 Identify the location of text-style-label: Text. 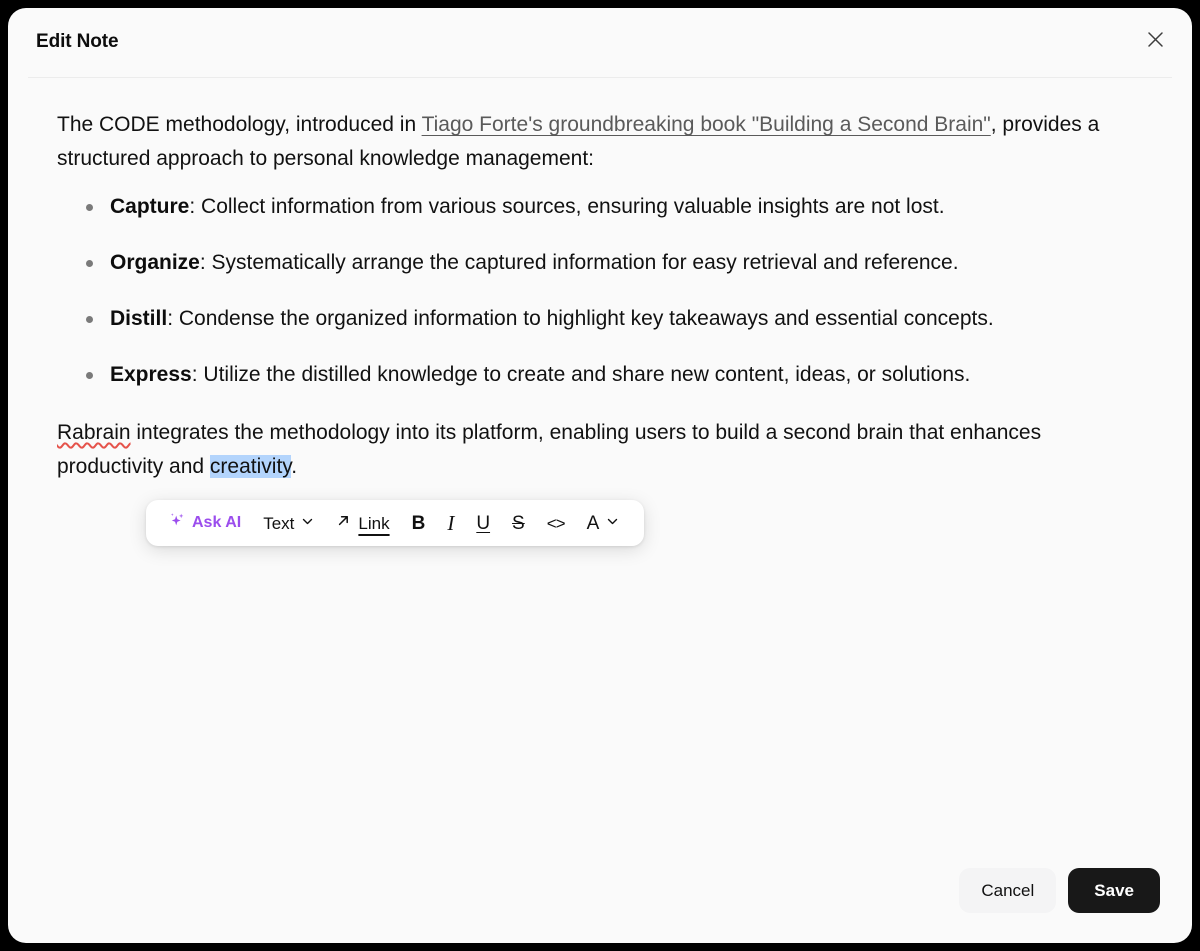
(279, 523).